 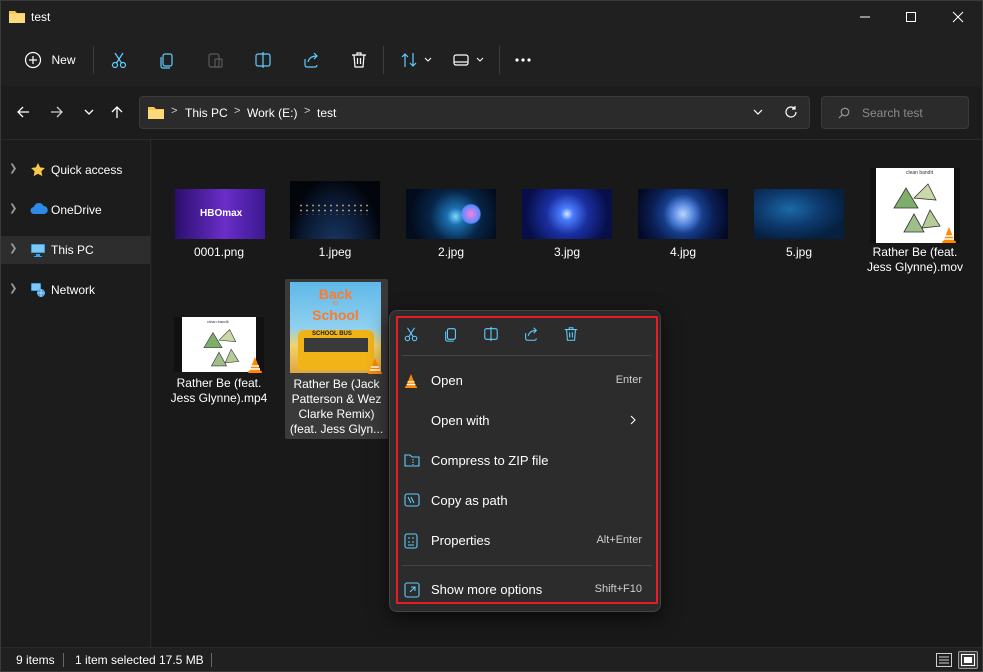 What do you see at coordinates (272, 113) in the screenshot?
I see `breadcrumb-work-e: Work (E:)` at bounding box center [272, 113].